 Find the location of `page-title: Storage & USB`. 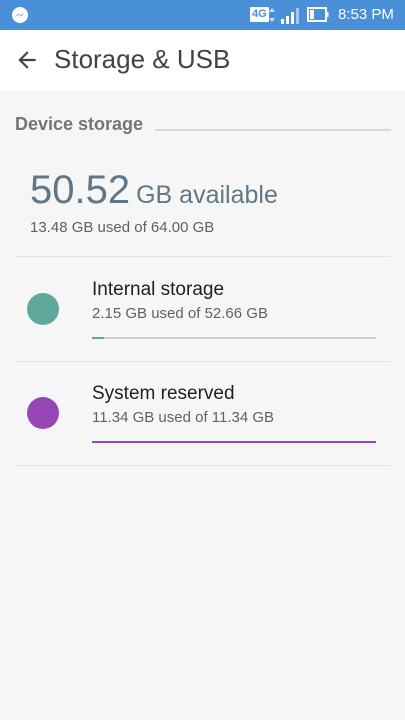

page-title: Storage & USB is located at coordinates (142, 59).